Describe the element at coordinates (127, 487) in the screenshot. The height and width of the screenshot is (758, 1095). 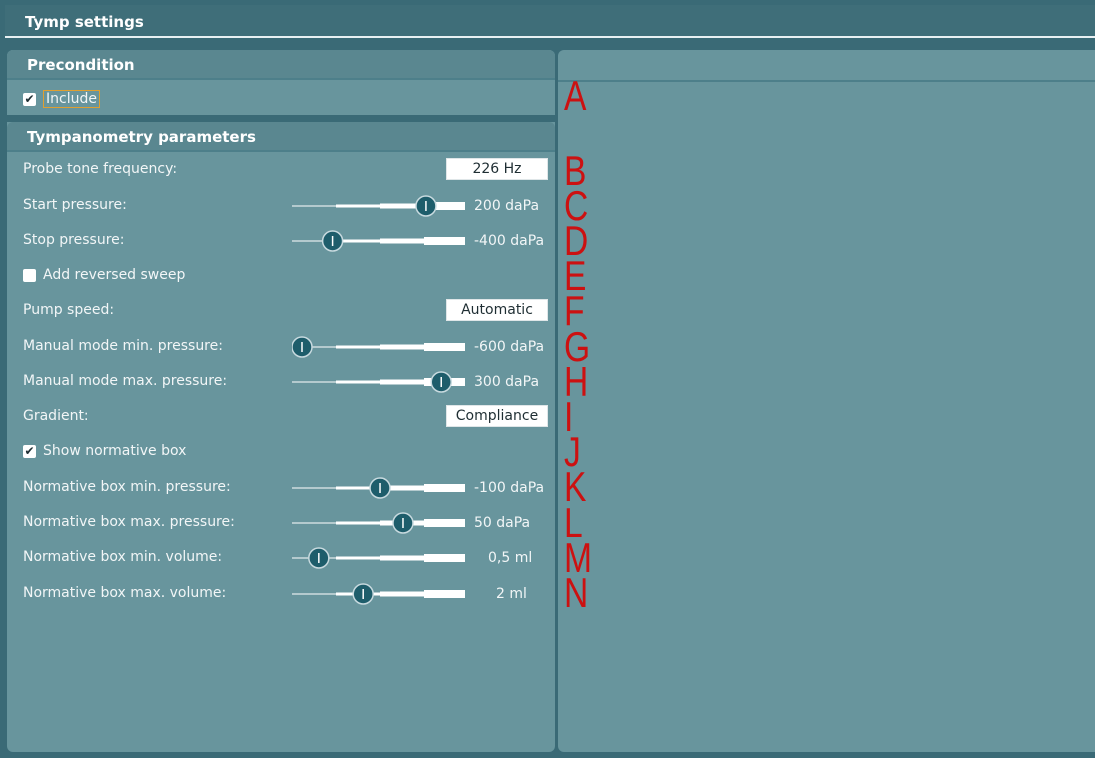
I see `norm-min-pressure-label: Normative box min. pressure:` at that location.